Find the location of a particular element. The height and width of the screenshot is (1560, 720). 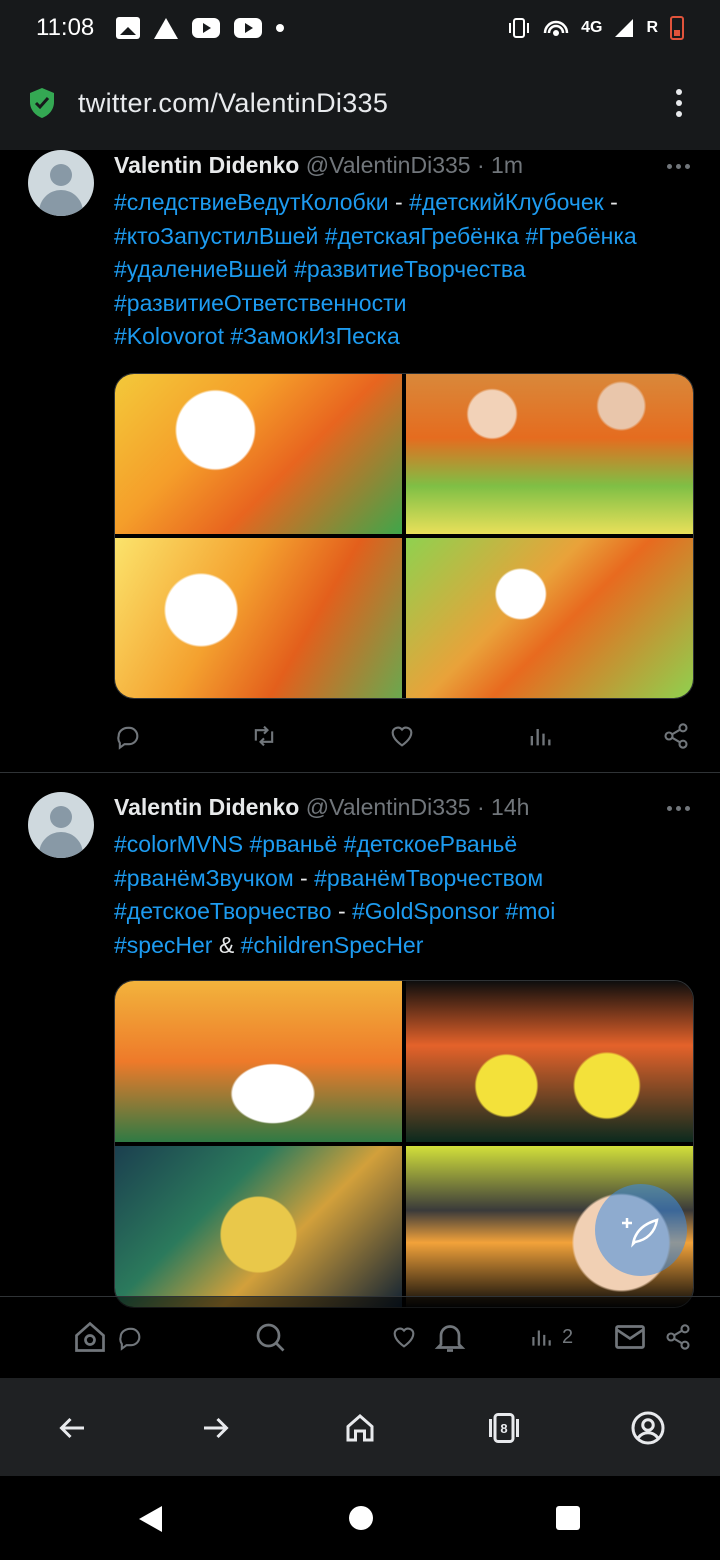

hashtag-link: #рванёмТворчеством is located at coordinates (428, 878).